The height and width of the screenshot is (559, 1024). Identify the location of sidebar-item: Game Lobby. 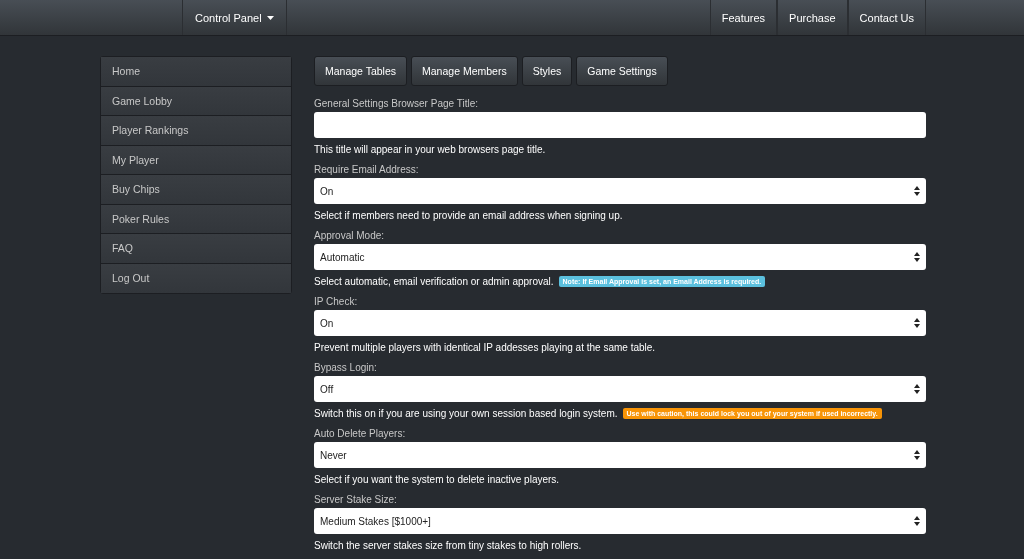
(196, 101).